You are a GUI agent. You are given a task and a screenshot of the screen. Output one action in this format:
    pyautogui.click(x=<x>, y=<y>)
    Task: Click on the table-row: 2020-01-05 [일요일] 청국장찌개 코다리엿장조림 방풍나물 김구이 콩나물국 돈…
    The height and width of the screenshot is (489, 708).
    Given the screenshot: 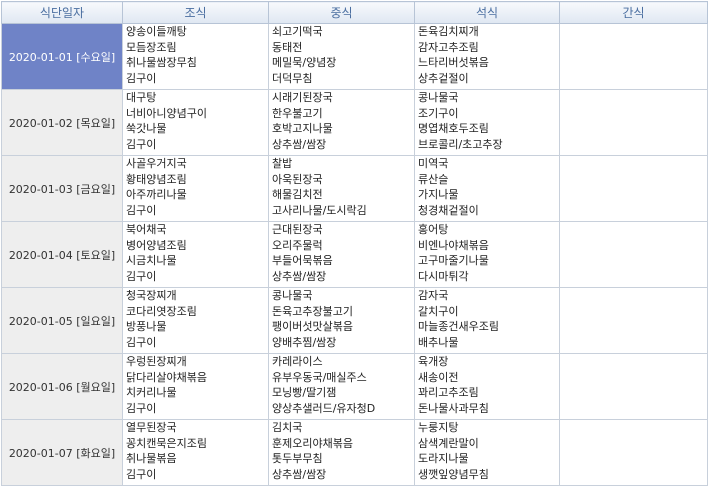 What is the action you would take?
    pyautogui.click(x=354, y=320)
    